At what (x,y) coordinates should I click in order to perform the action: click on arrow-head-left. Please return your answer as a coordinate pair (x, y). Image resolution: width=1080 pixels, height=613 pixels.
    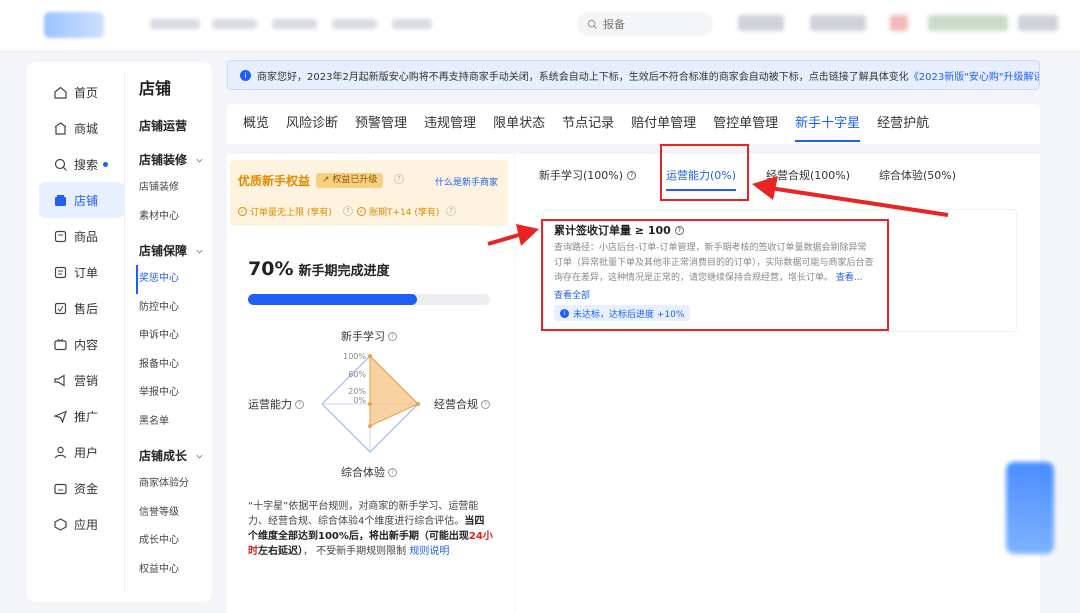
    Looking at the image, I should click on (527, 235).